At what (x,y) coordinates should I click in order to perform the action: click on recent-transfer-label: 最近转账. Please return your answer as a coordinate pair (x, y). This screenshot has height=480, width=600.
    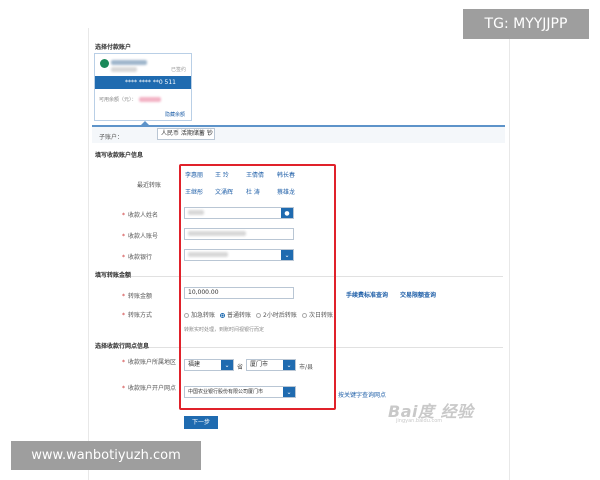
    Looking at the image, I should click on (149, 185).